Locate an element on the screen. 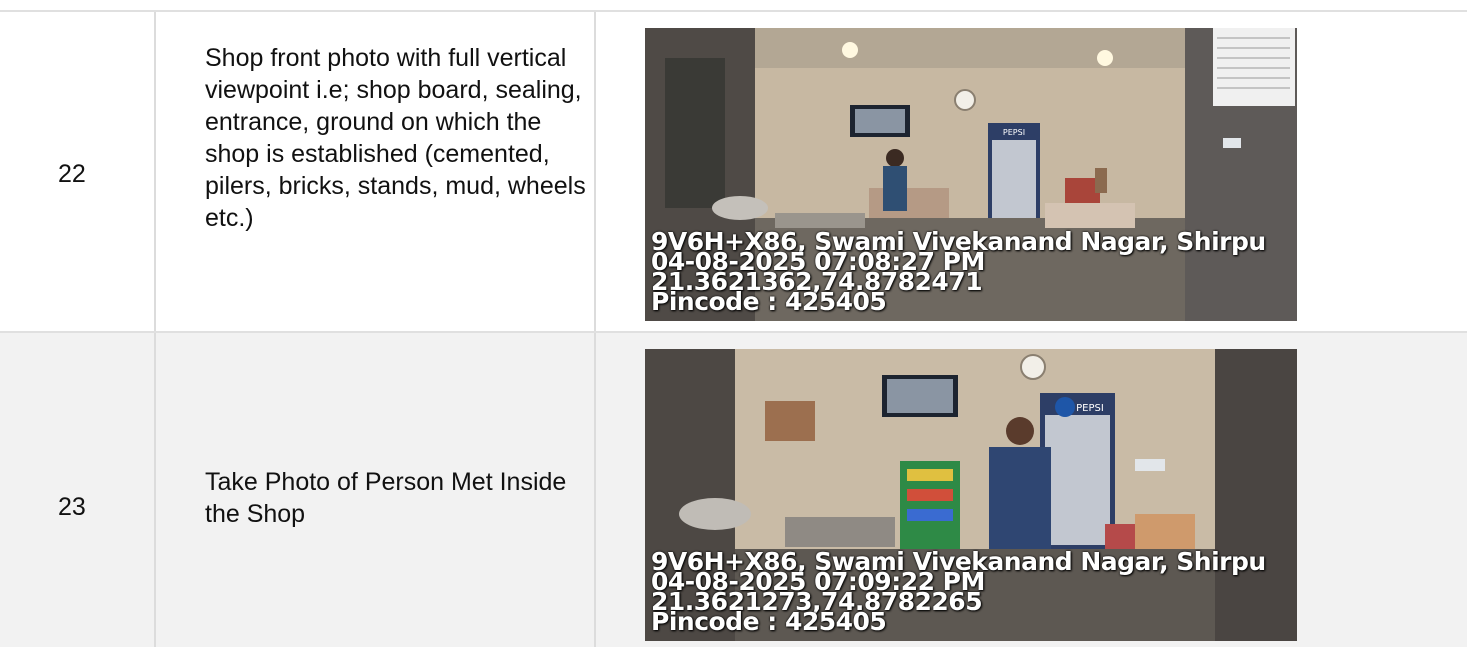 The image size is (1467, 647). row-number-cell: 23 is located at coordinates (78, 490).